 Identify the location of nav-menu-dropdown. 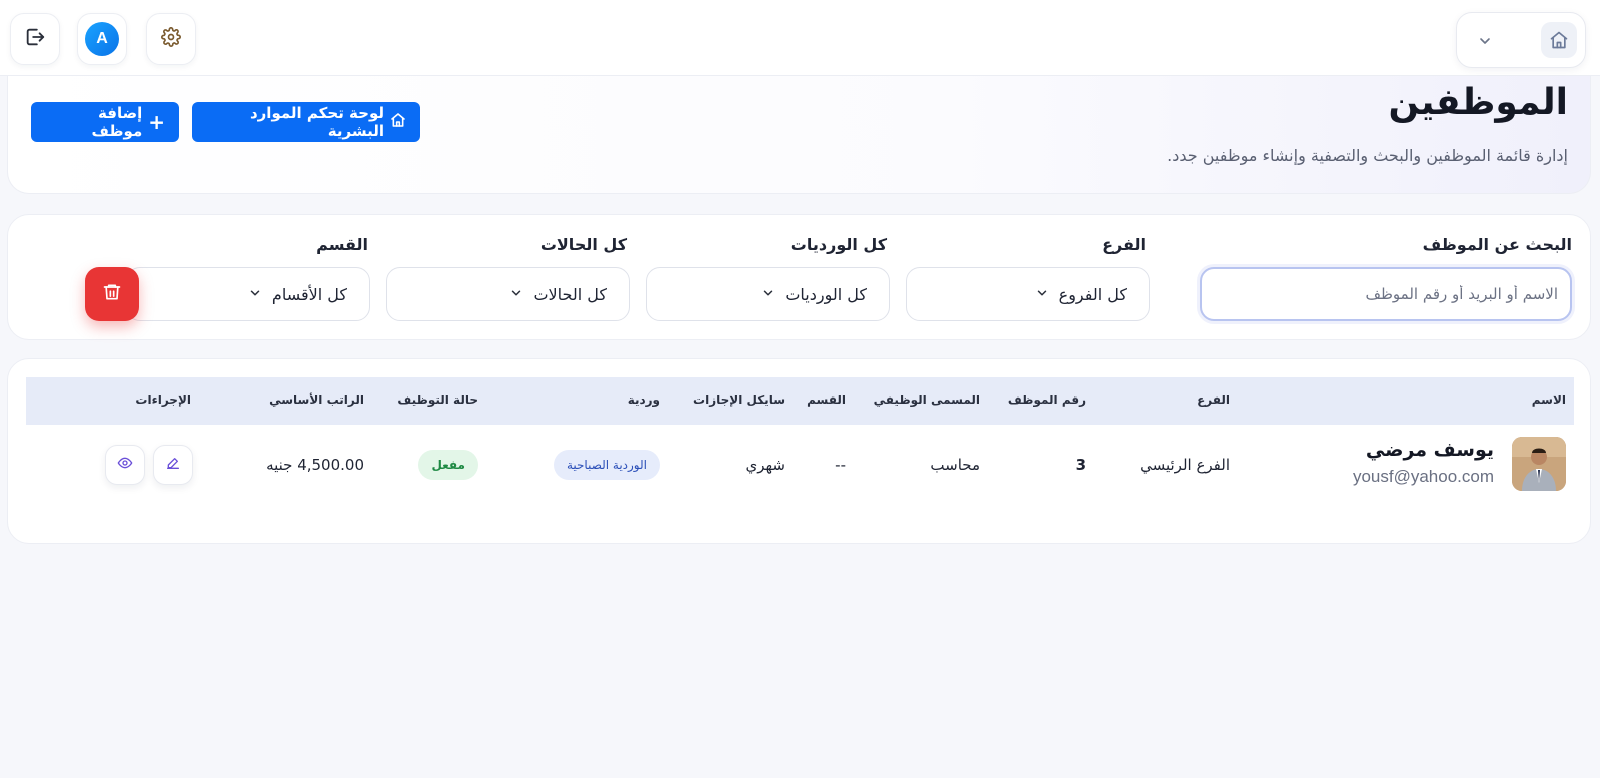
(1521, 40).